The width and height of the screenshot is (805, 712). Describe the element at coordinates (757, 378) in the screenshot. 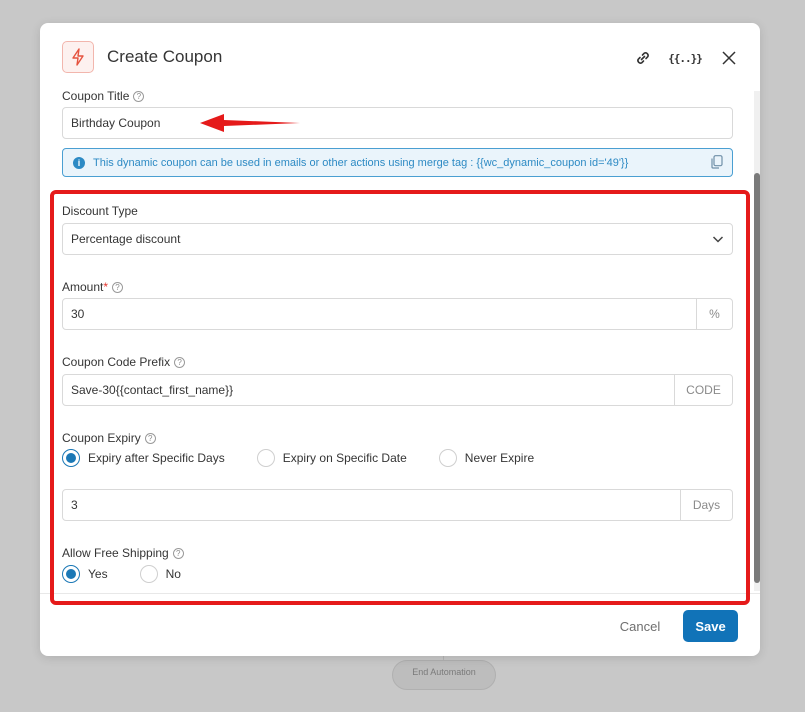

I see `modal-scrollbar-thumb` at that location.